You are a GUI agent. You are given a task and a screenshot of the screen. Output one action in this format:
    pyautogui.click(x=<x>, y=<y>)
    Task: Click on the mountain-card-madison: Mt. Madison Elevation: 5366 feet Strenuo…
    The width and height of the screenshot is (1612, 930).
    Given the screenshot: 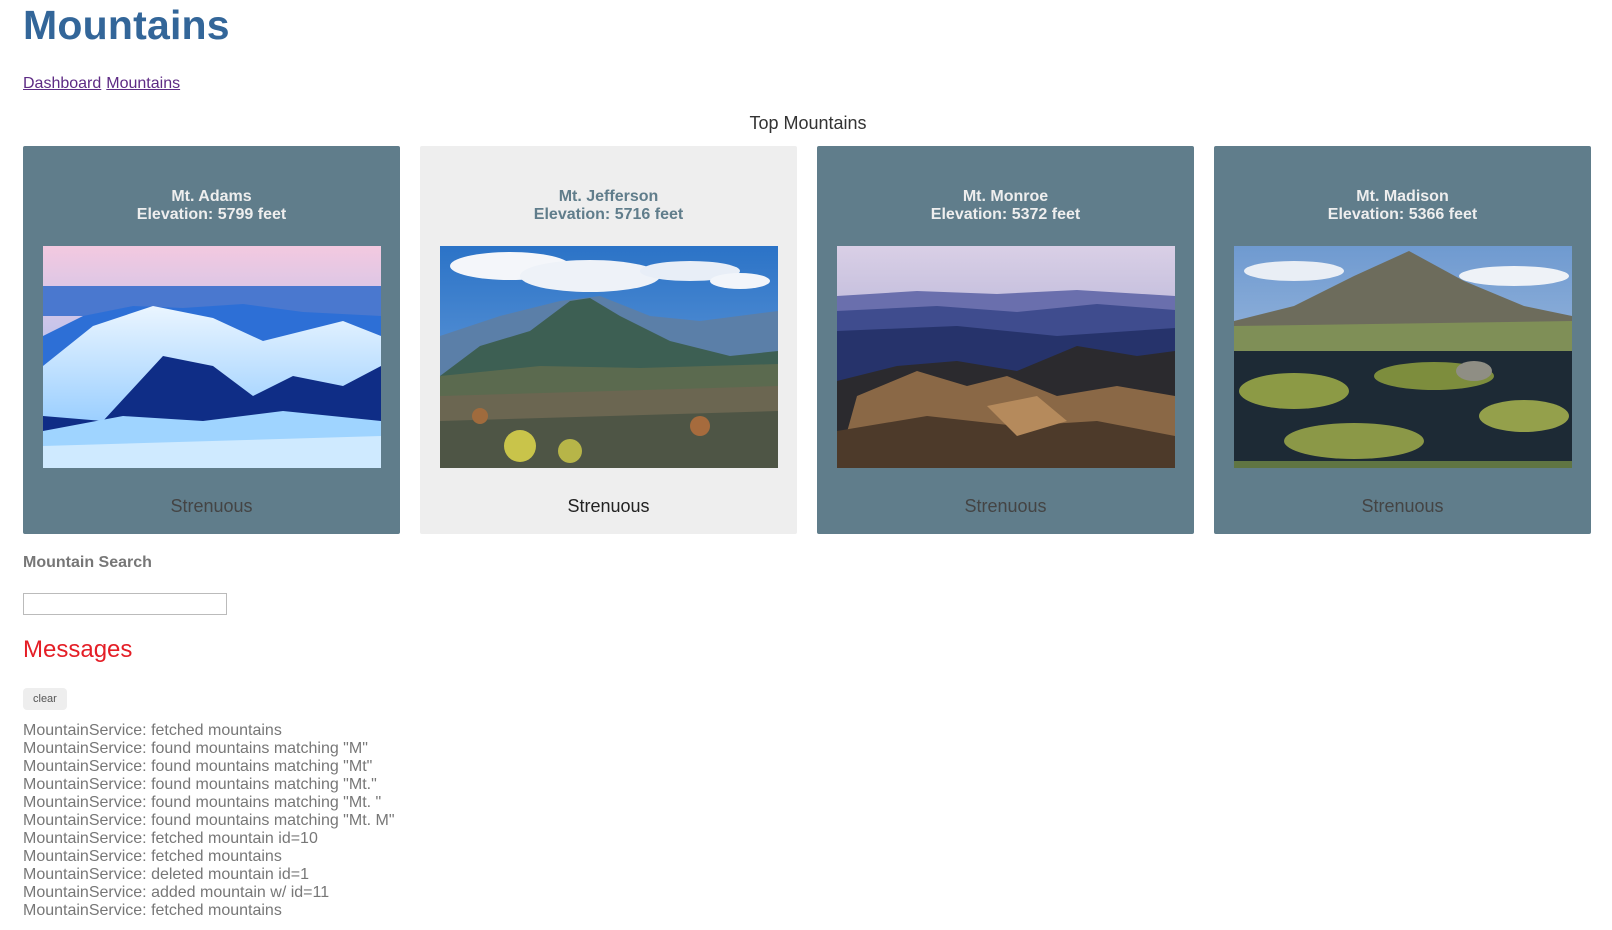 What is the action you would take?
    pyautogui.click(x=1402, y=340)
    